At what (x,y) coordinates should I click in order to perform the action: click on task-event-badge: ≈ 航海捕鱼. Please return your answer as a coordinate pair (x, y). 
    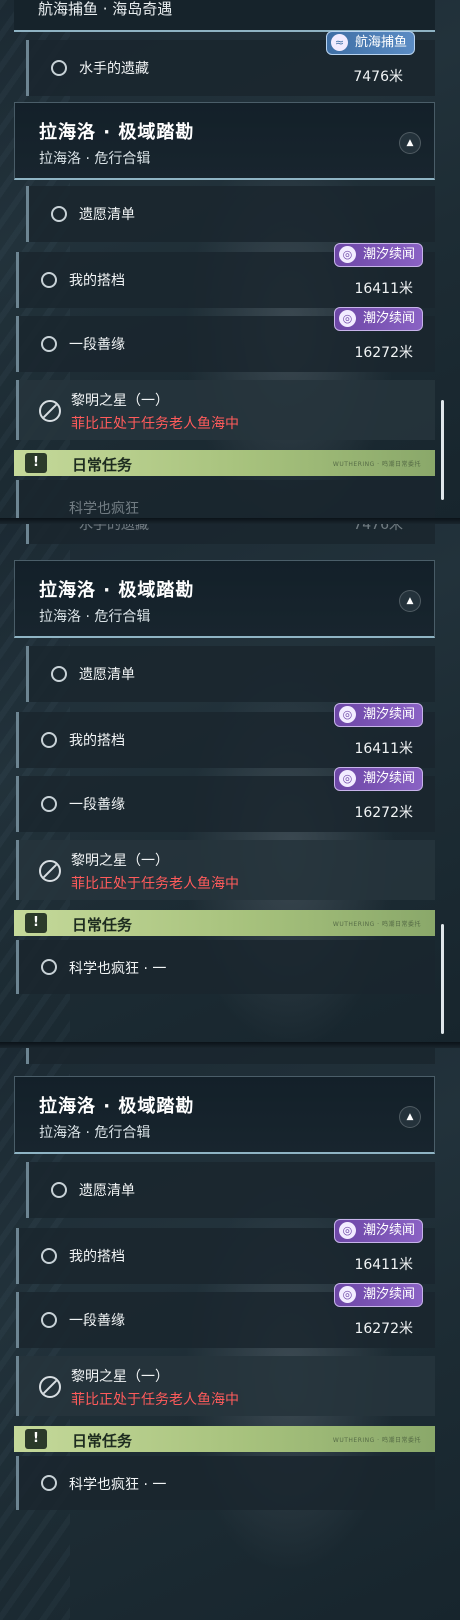
    Looking at the image, I should click on (370, 43).